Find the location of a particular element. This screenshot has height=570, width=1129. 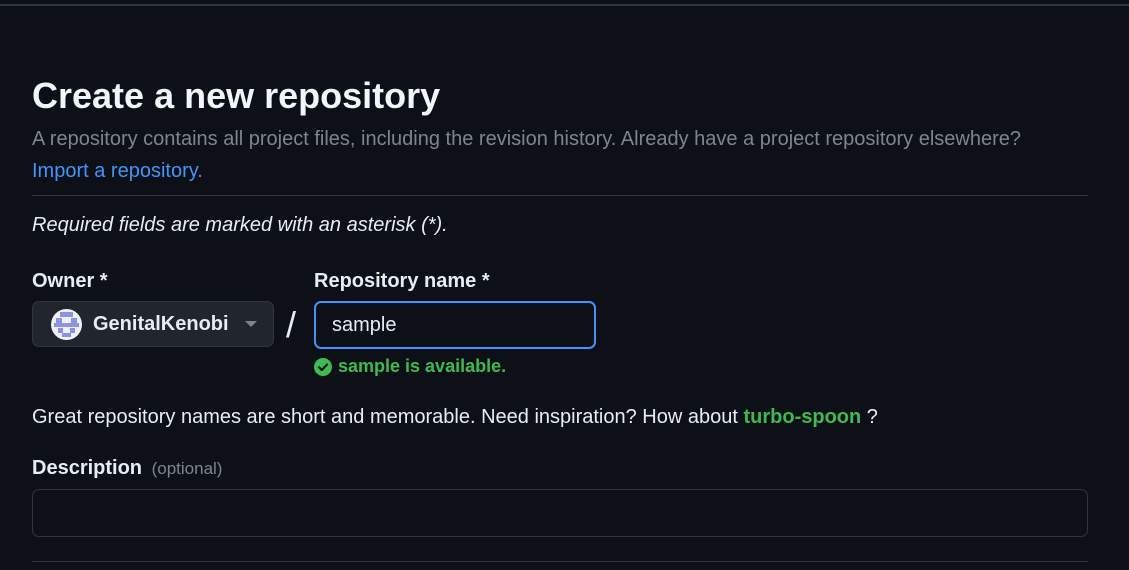

suggested-name-link: turbo-spoon is located at coordinates (802, 417).